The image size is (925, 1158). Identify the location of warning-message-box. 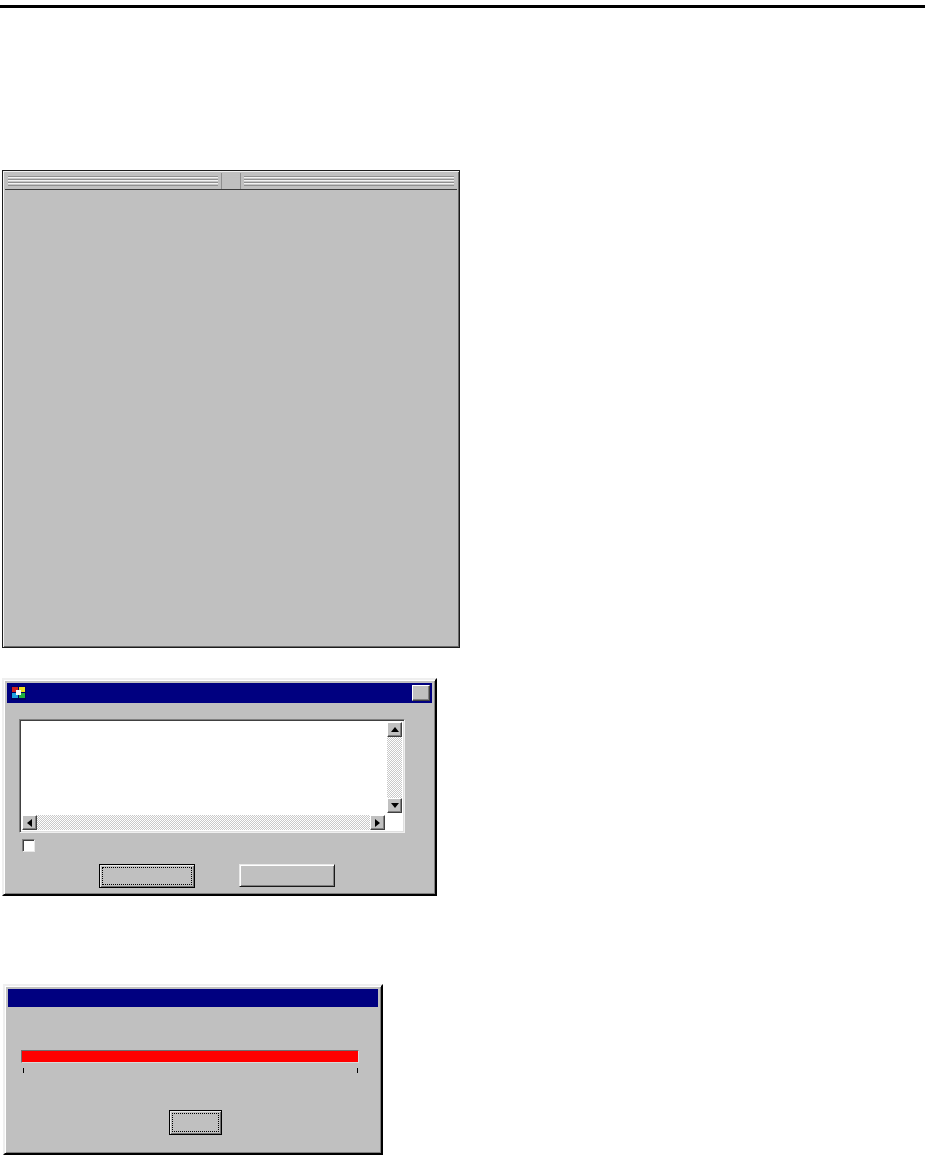
(212, 776).